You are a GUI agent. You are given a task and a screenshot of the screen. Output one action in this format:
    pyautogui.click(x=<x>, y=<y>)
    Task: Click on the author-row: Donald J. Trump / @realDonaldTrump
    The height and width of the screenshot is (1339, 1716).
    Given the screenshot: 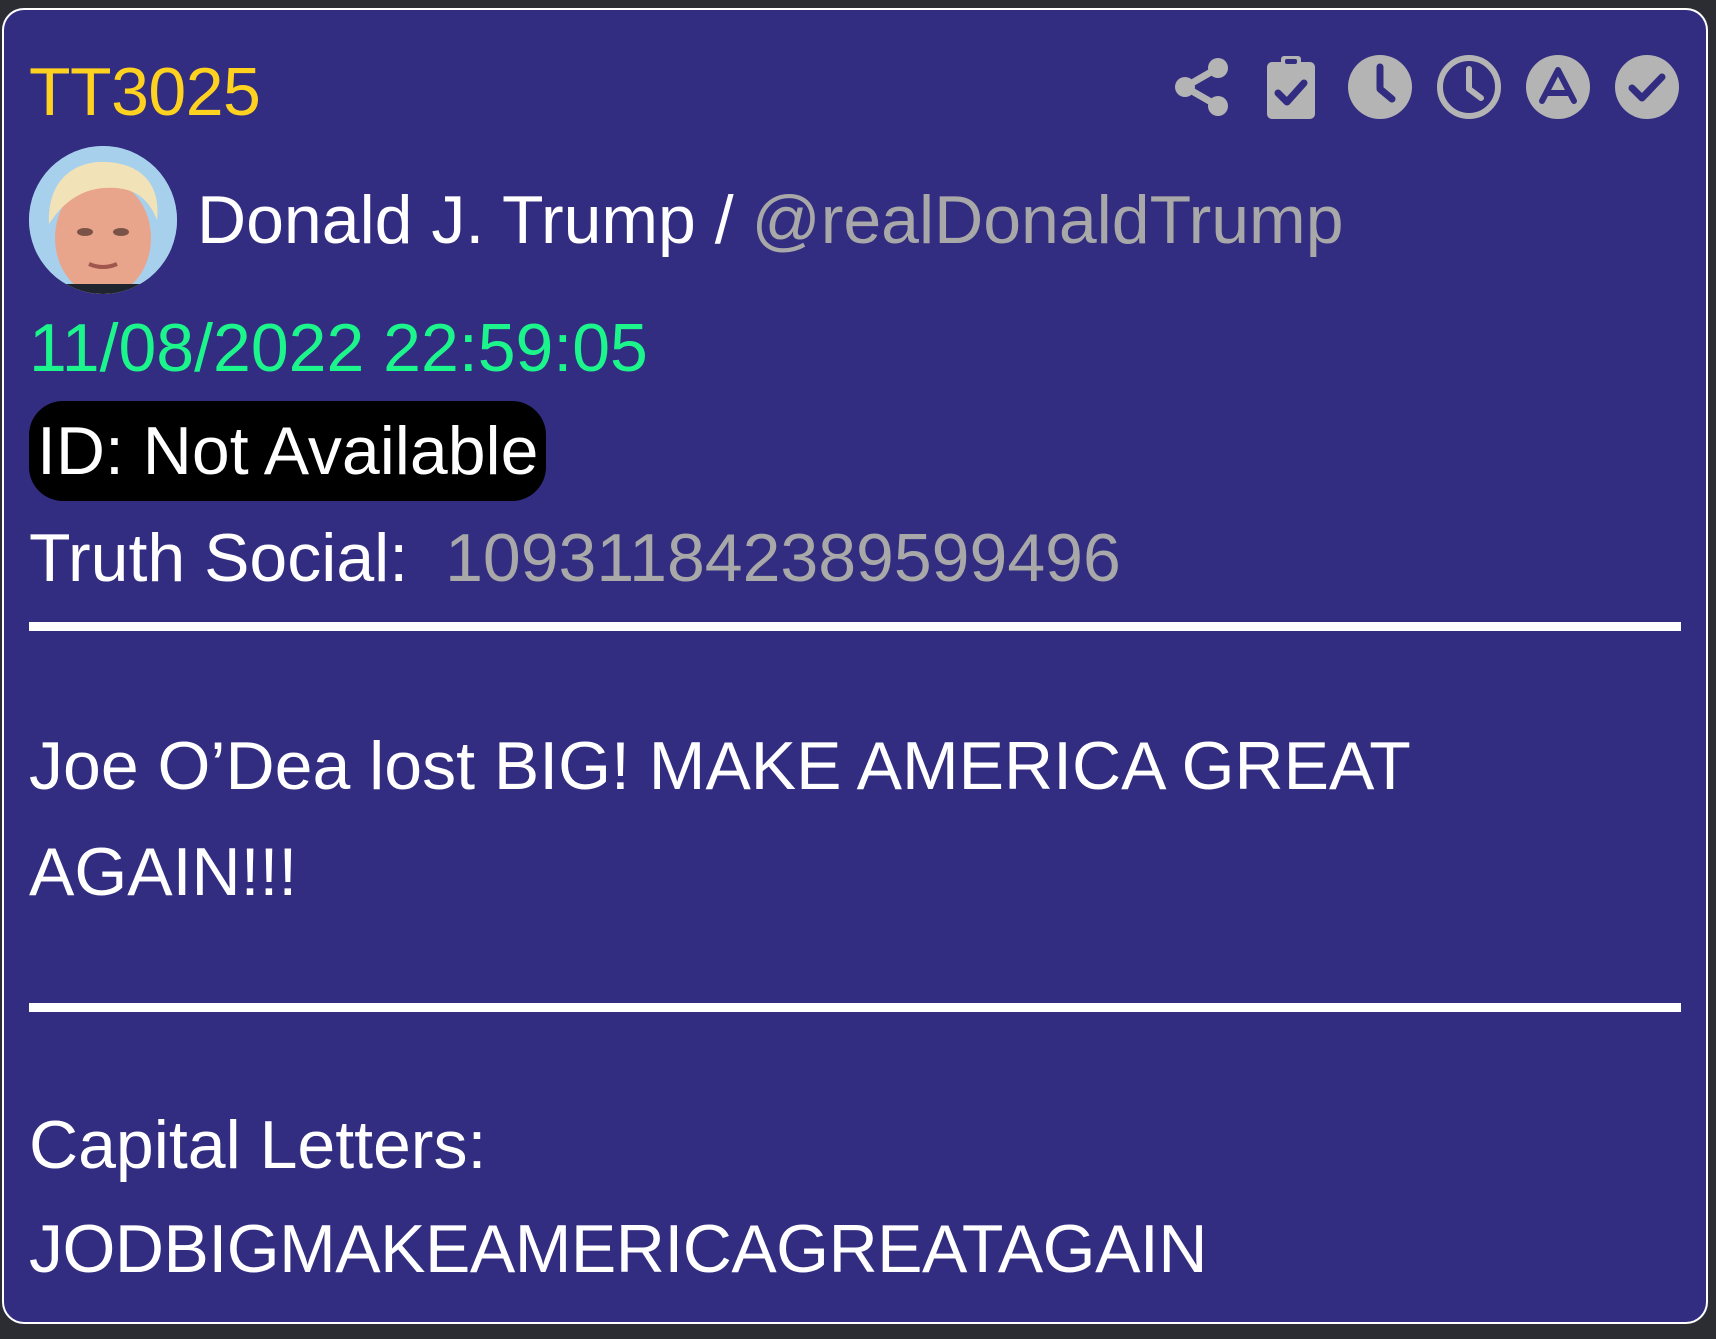 What is the action you would take?
    pyautogui.click(x=686, y=220)
    